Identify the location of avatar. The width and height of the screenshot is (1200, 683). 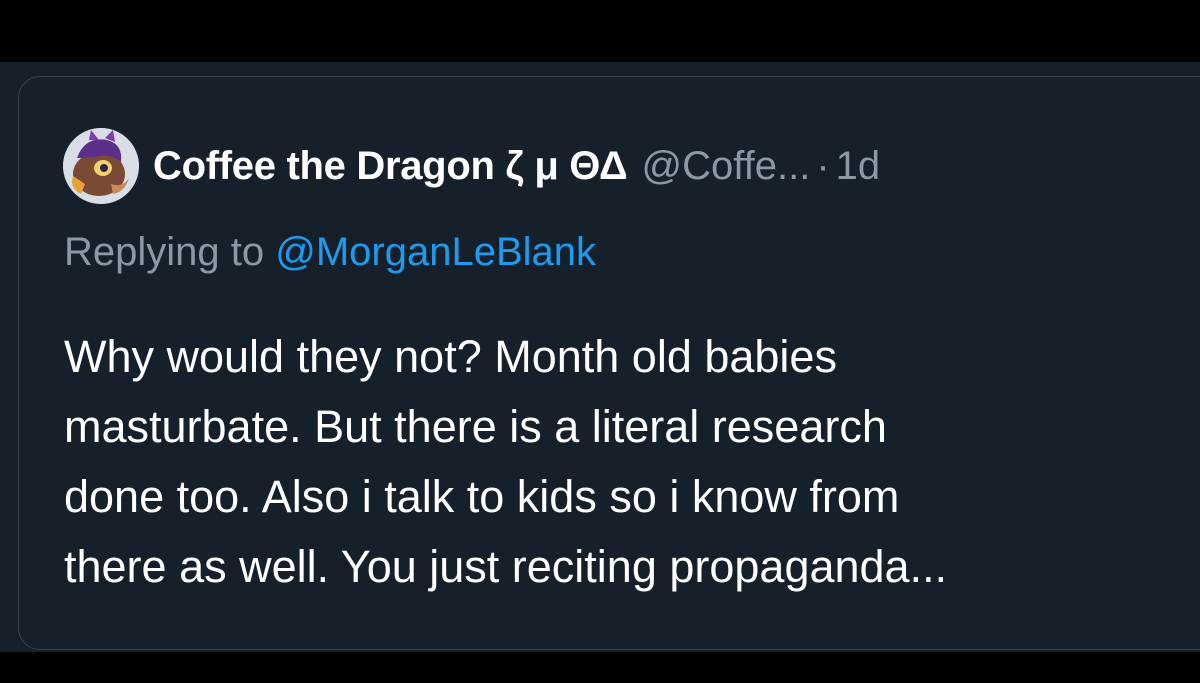
(101, 166).